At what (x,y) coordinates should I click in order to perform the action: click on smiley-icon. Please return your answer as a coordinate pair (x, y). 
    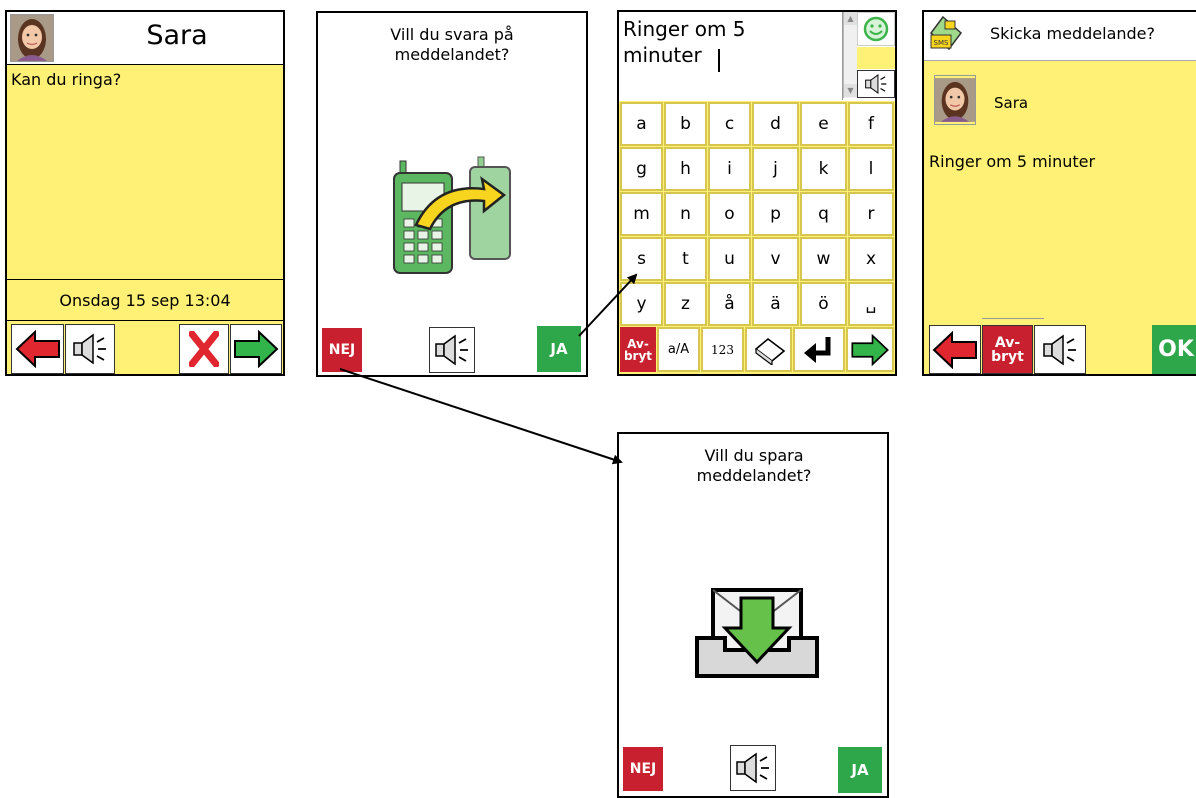
    Looking at the image, I should click on (876, 29).